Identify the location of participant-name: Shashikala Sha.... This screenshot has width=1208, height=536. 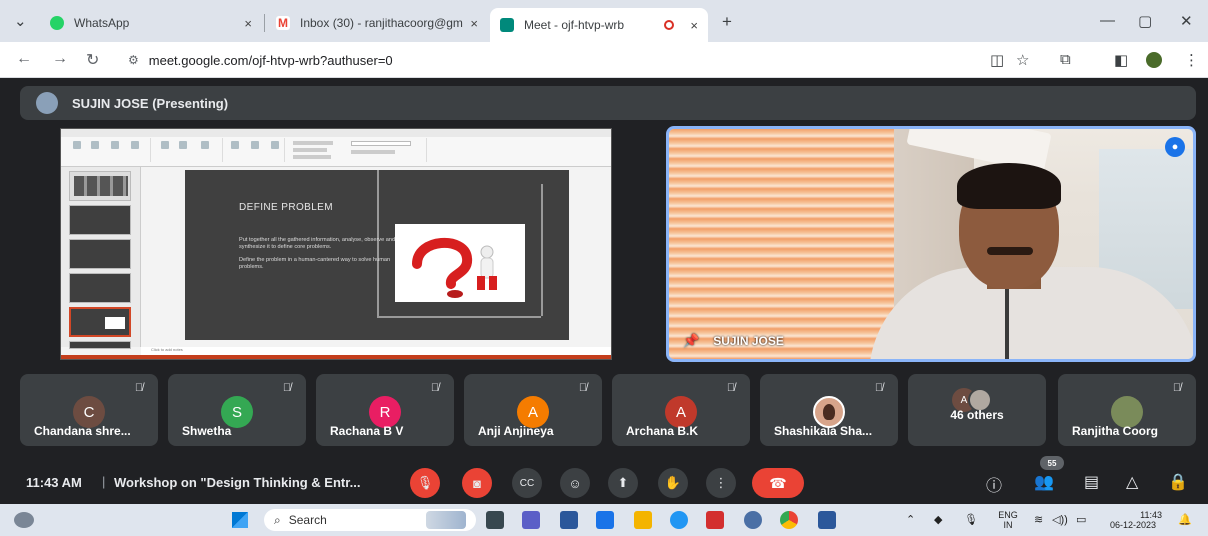
(823, 431).